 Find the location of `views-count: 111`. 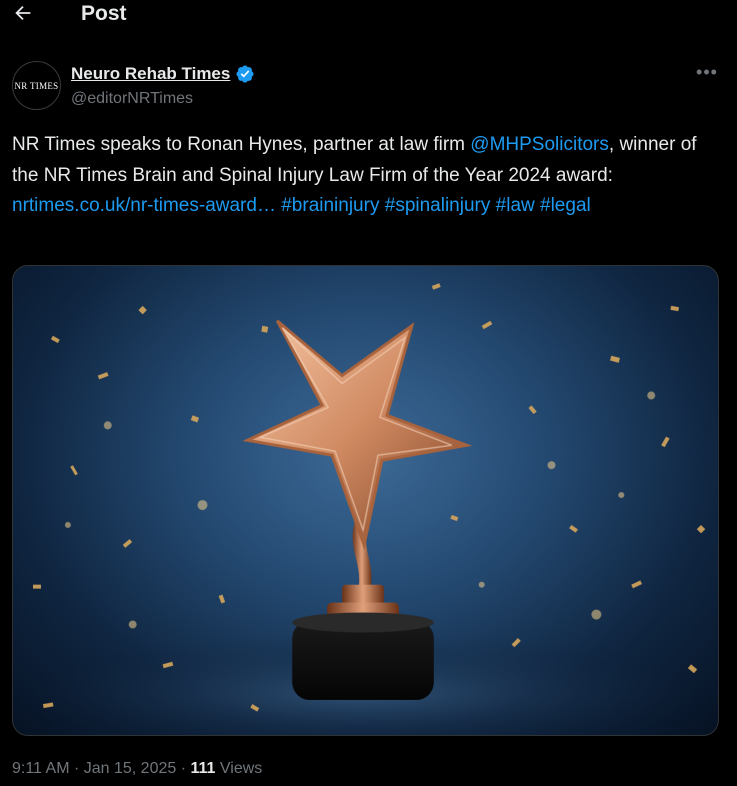

views-count: 111 is located at coordinates (203, 768).